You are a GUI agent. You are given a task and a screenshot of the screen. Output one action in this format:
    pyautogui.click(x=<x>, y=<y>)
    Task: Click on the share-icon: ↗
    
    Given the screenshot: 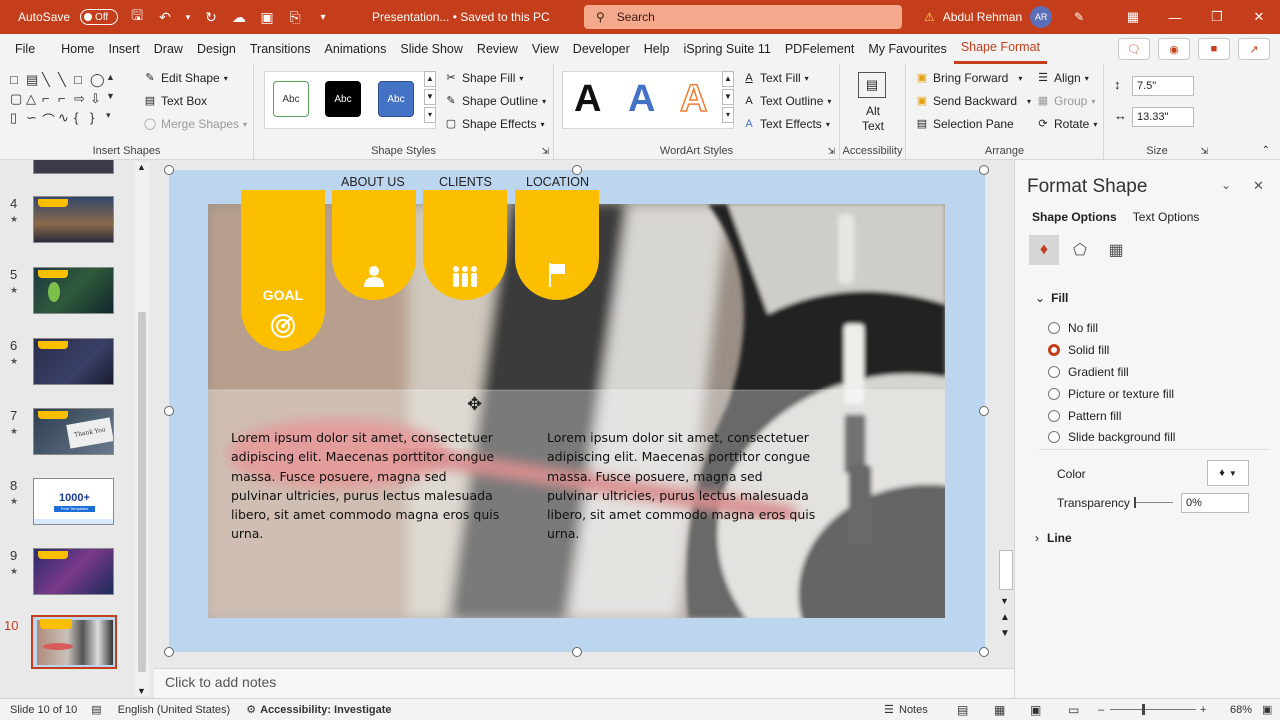 What is the action you would take?
    pyautogui.click(x=1254, y=49)
    